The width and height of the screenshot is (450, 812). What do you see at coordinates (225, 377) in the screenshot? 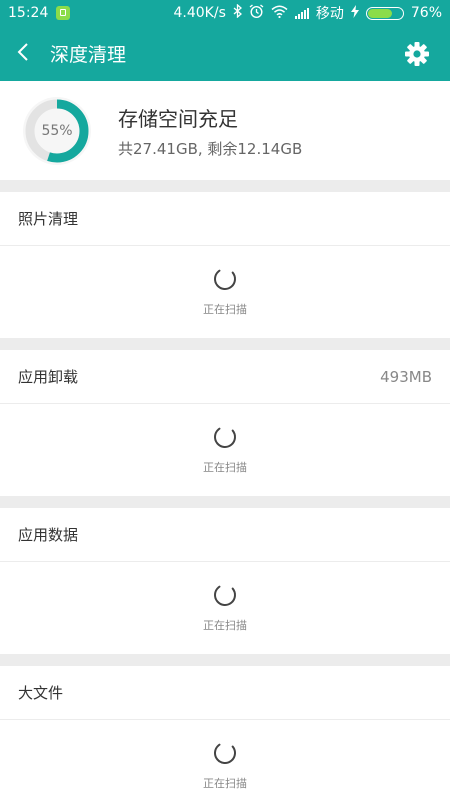
I see `section-header: 应用卸载 493MB` at bounding box center [225, 377].